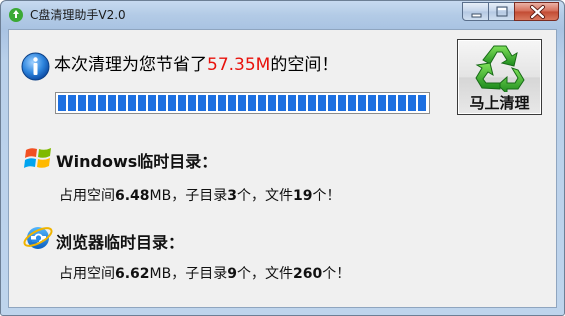  I want to click on browser-subdir-label: MB，子目录, so click(188, 274).